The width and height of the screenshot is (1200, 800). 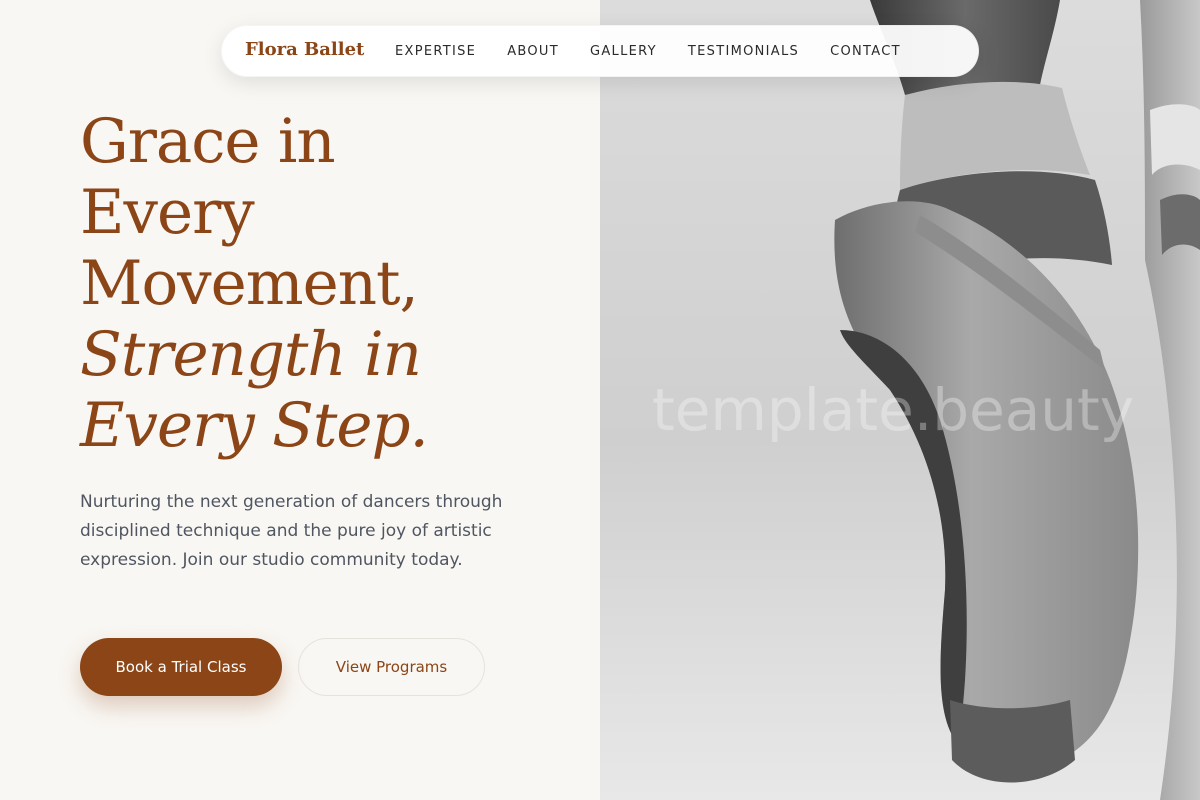 I want to click on headline-italic-line: Strength in, so click(x=251, y=354).